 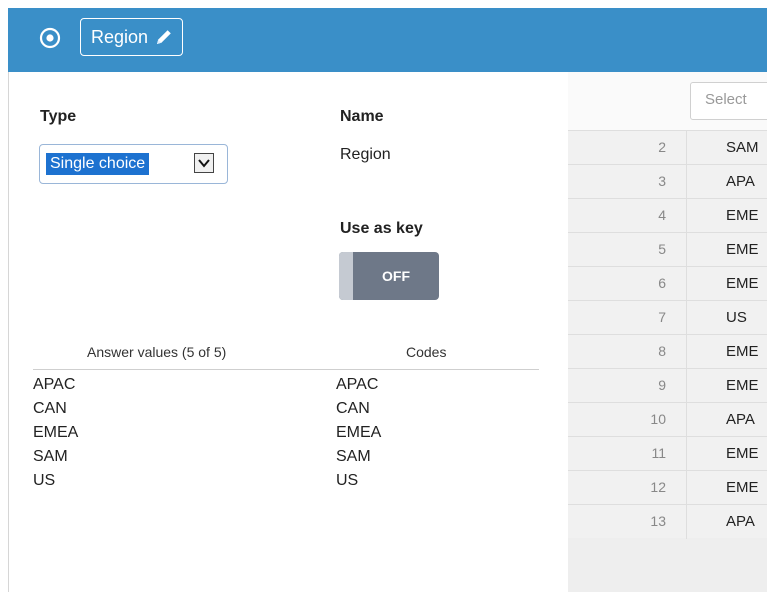 What do you see at coordinates (353, 456) in the screenshot?
I see `answer-code: SAM` at bounding box center [353, 456].